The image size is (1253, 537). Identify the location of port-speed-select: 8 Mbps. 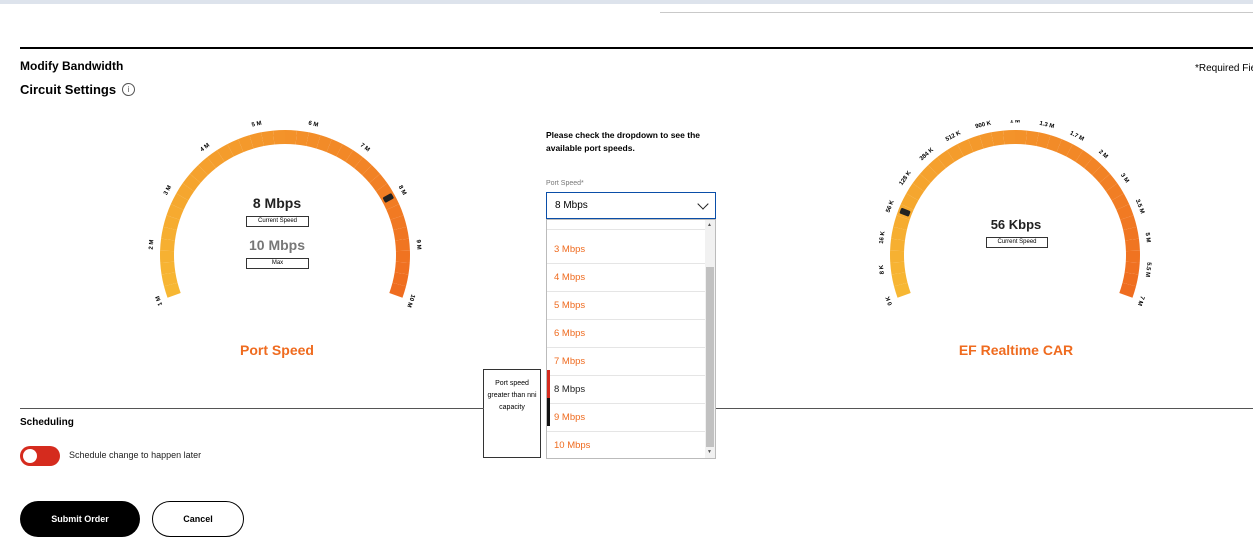
(631, 205).